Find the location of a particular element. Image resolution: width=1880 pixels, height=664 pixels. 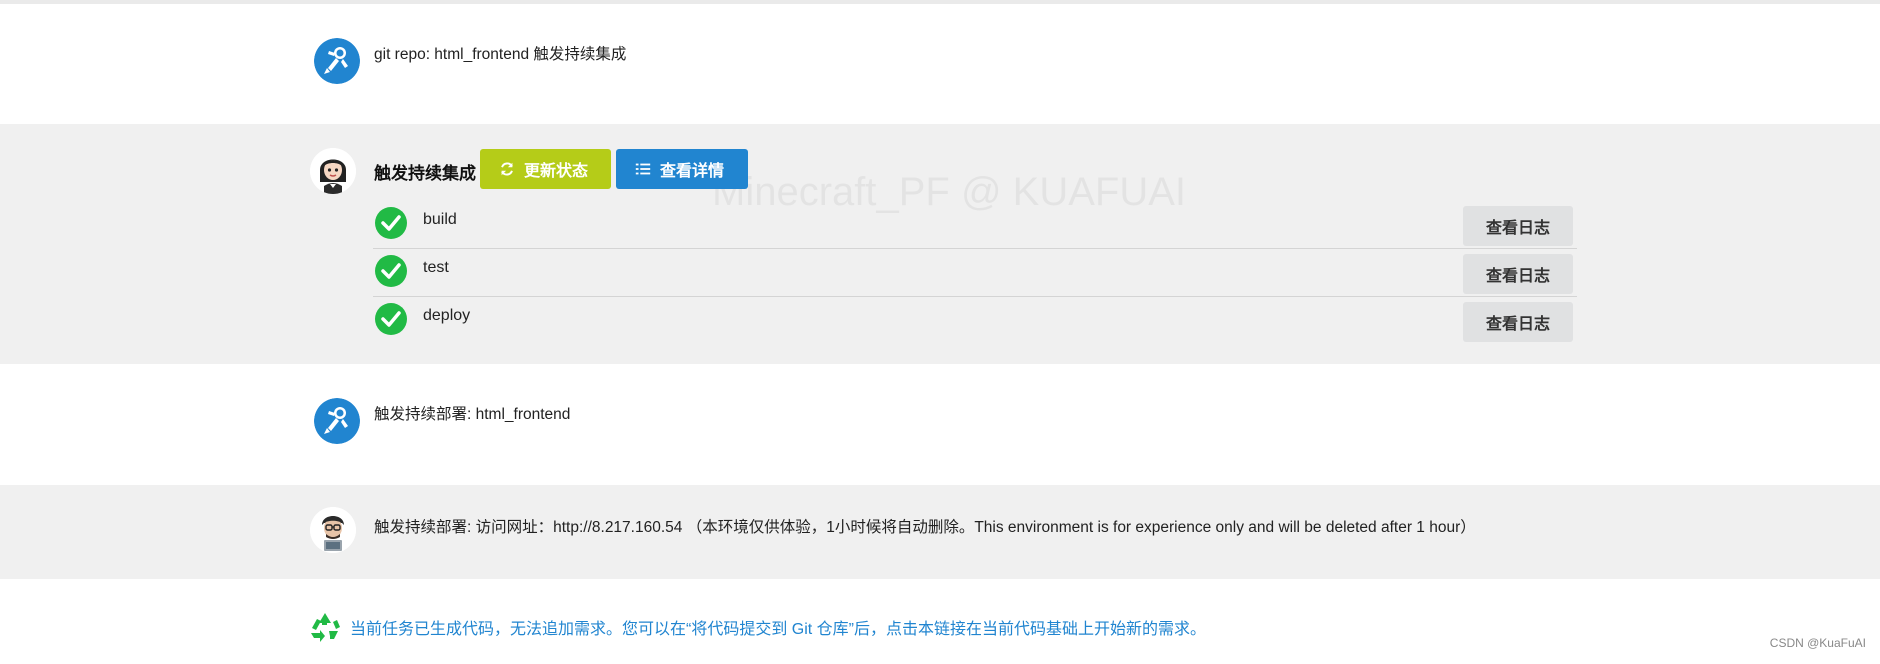

woman-avatar-icon is located at coordinates (333, 171).